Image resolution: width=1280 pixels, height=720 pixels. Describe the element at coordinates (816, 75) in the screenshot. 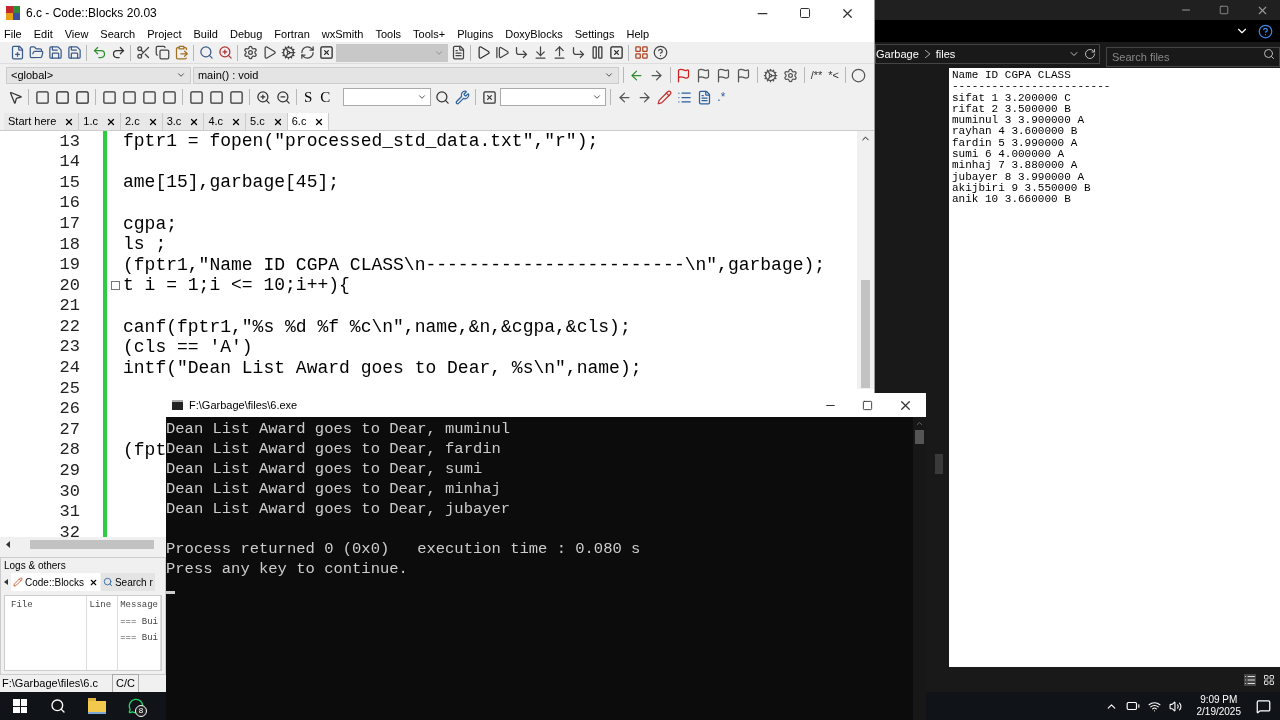

I see `doc-comment-button: /**` at that location.